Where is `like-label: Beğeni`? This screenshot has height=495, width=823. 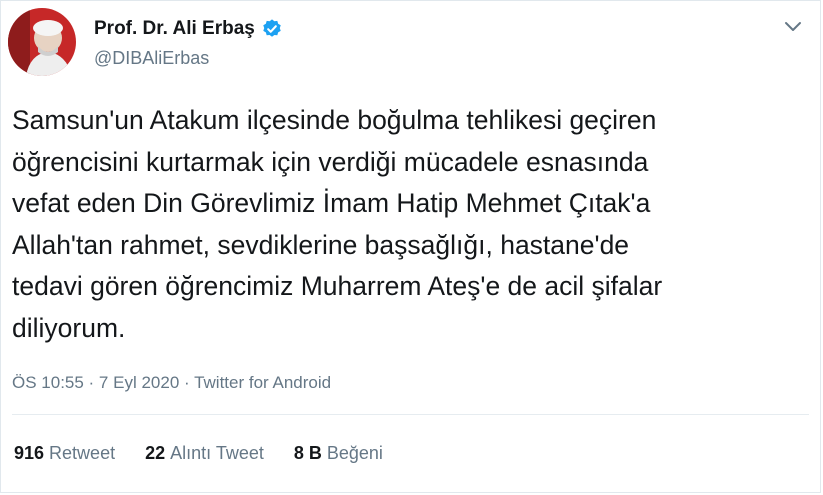 like-label: Beğeni is located at coordinates (354, 453).